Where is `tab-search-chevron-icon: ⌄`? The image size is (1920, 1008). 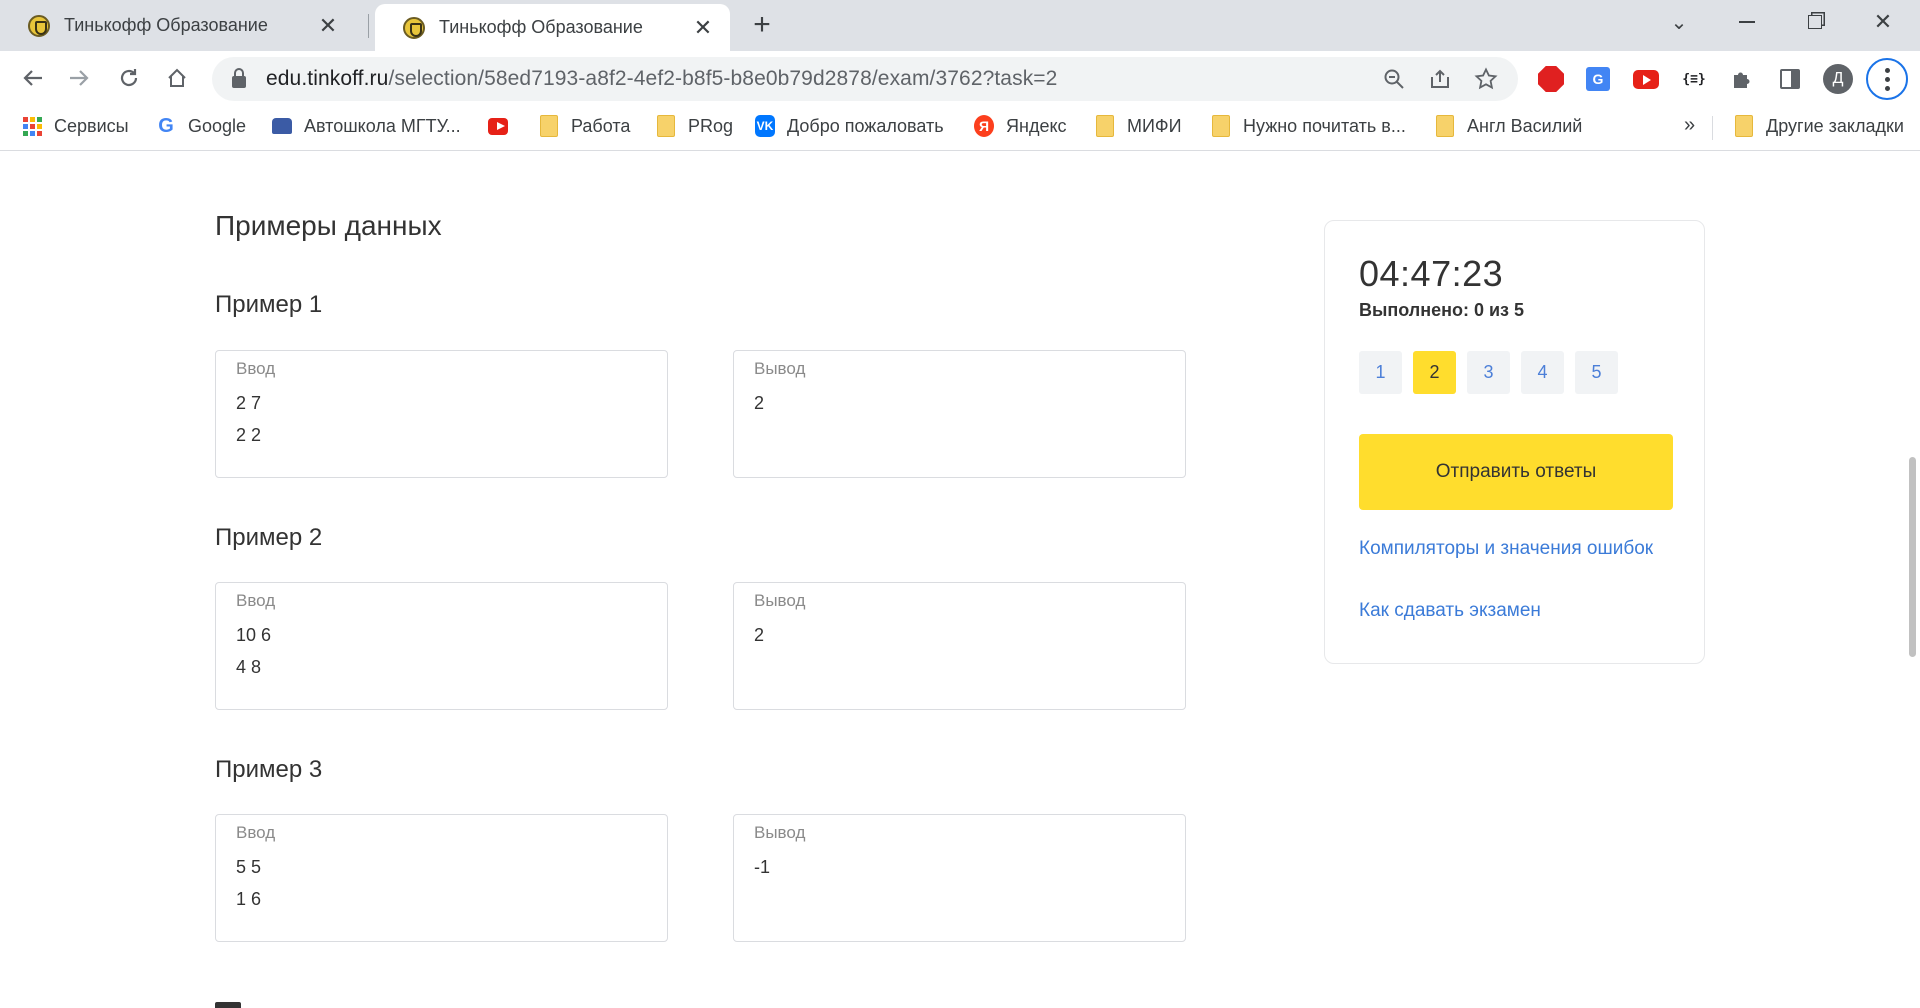
tab-search-chevron-icon: ⌄ is located at coordinates (1679, 22).